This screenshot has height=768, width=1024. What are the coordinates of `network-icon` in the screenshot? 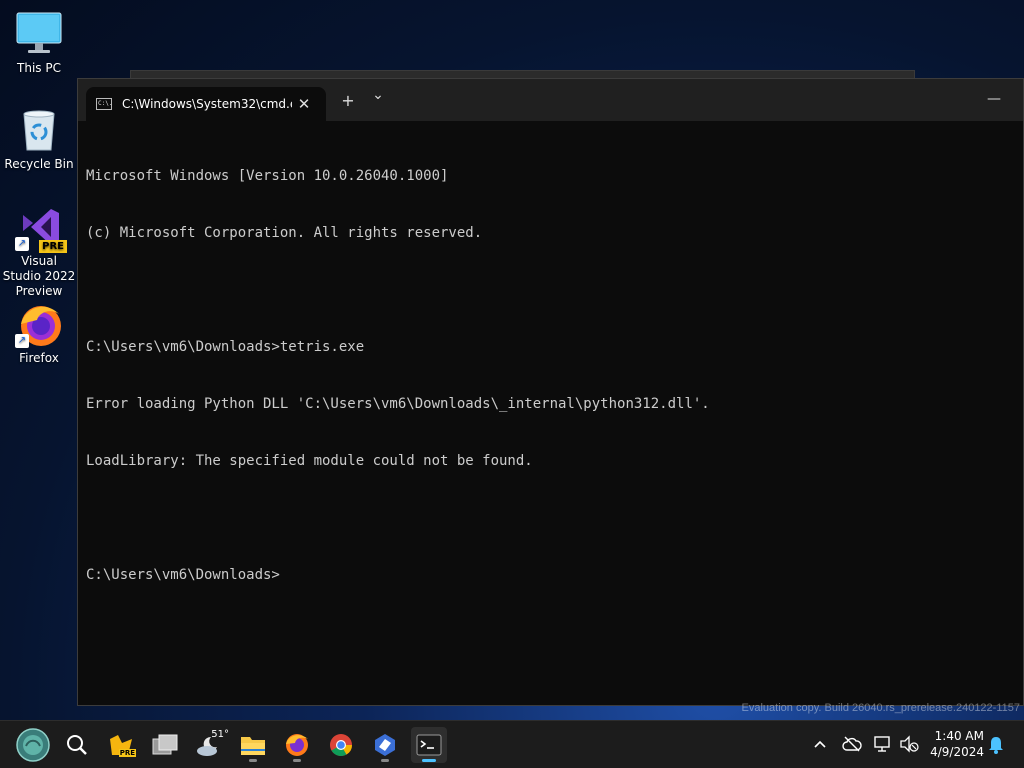 It's located at (882, 744).